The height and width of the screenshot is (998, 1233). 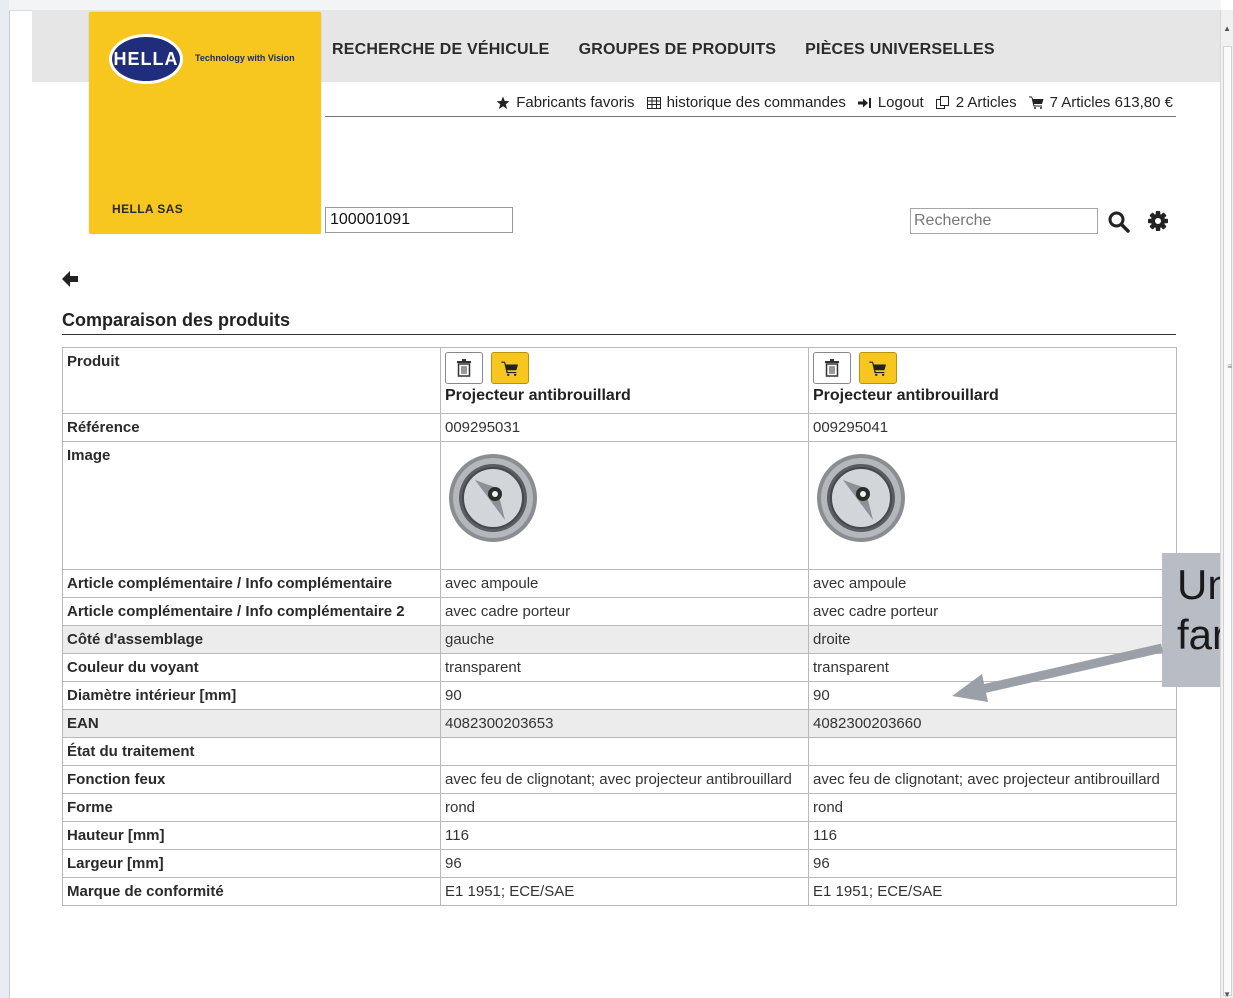 I want to click on logo-tagline: Technology with Vision, so click(x=245, y=58).